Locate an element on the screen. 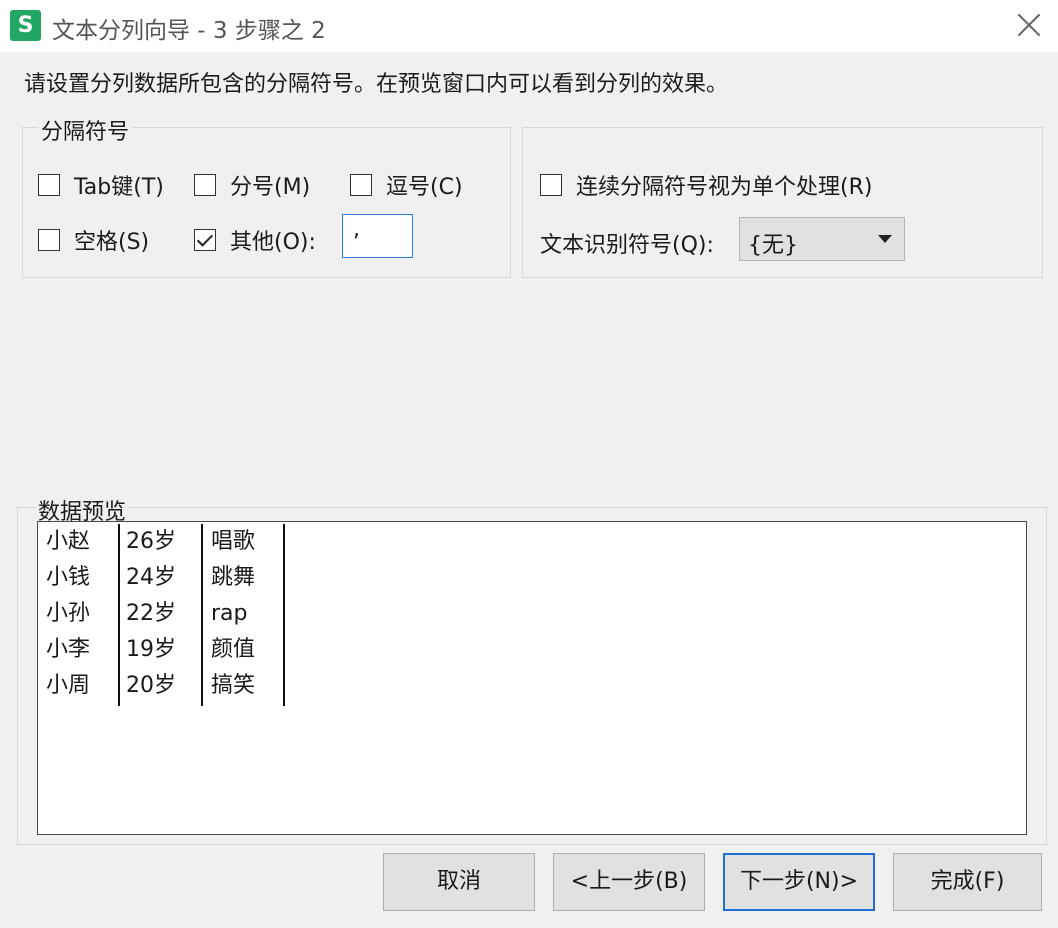 The image size is (1058, 928). next-button: 下一步(N)> is located at coordinates (799, 882).